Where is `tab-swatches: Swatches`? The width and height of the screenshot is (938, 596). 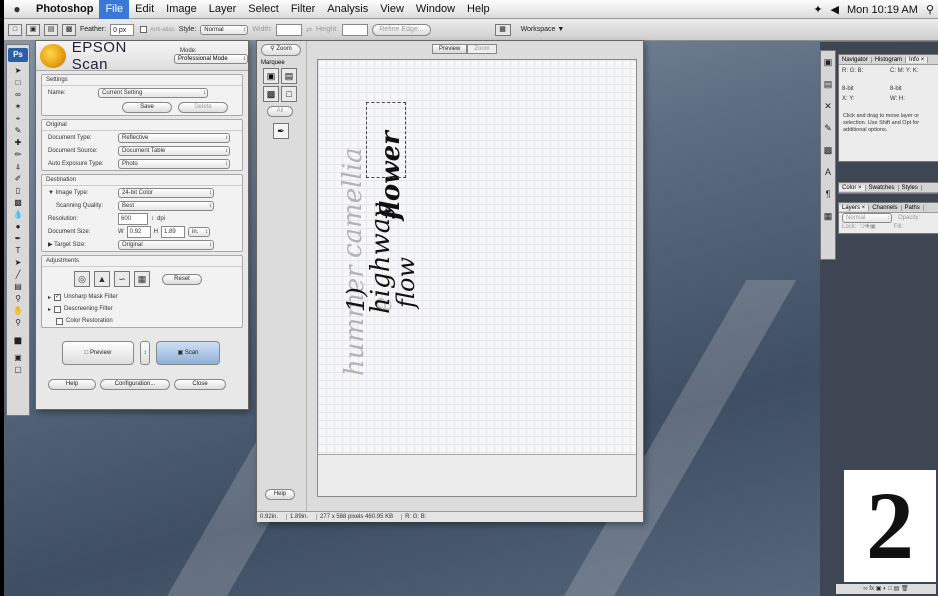
tab-swatches: Swatches is located at coordinates (882, 187).